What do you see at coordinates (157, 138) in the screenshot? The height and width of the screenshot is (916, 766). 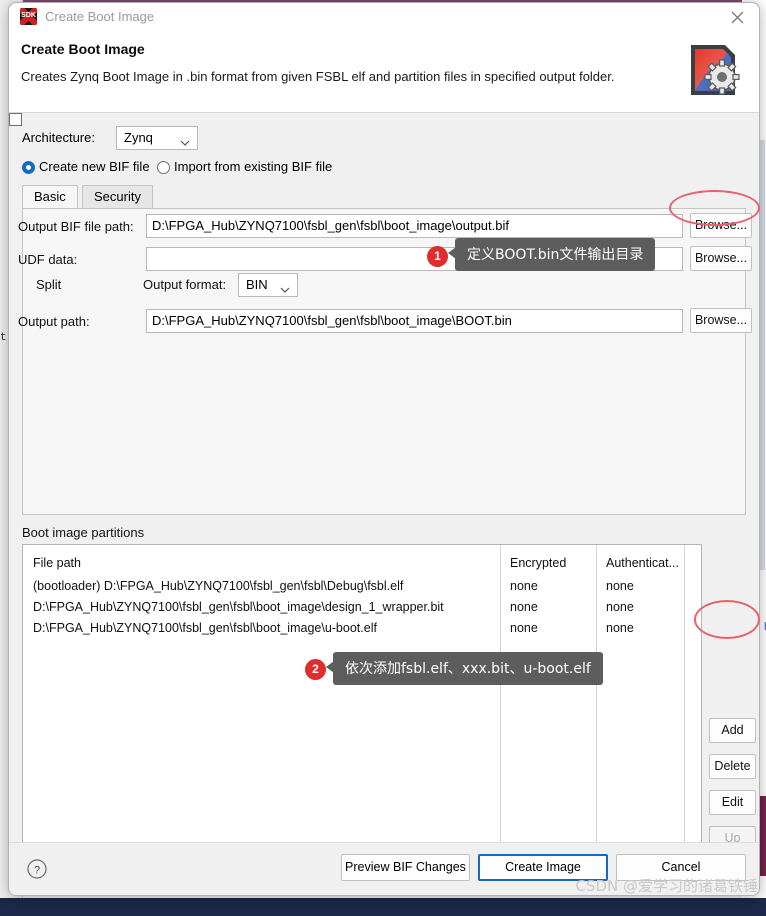 I see `architecture-select: Zynq` at bounding box center [157, 138].